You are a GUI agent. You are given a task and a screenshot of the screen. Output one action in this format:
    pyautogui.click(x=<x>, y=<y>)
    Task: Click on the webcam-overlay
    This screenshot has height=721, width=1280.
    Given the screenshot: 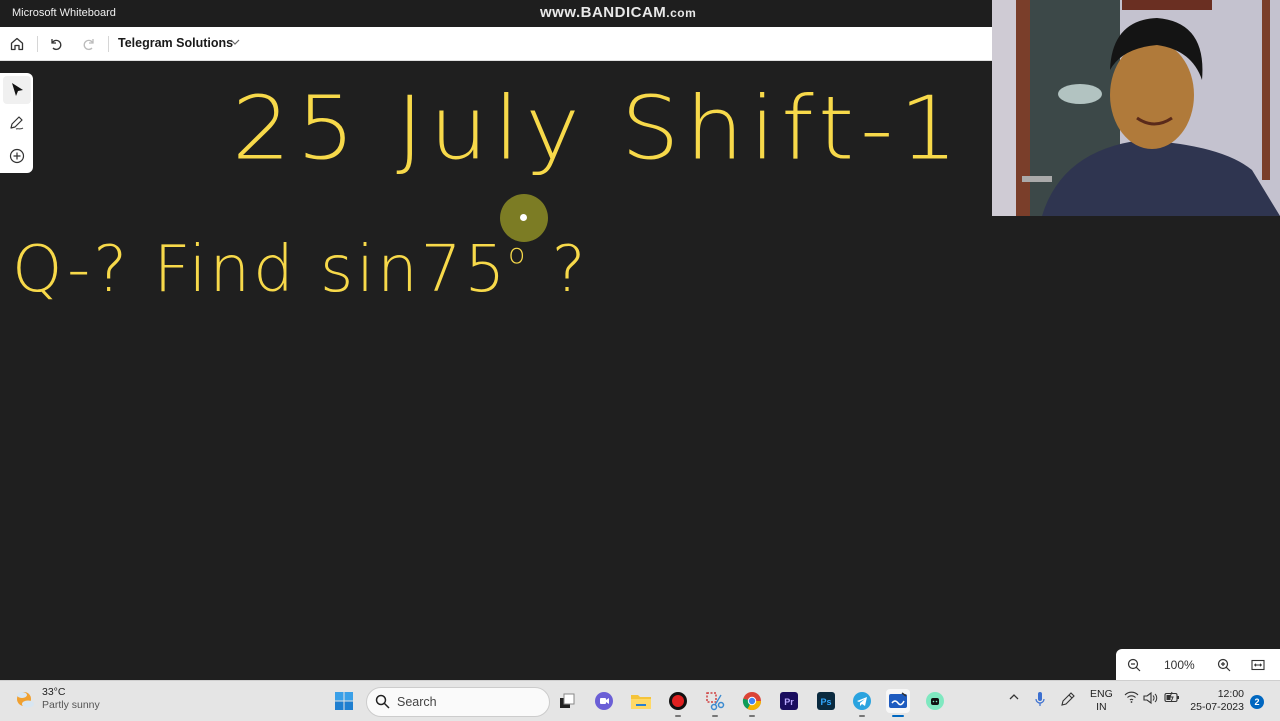 What is the action you would take?
    pyautogui.click(x=1136, y=108)
    